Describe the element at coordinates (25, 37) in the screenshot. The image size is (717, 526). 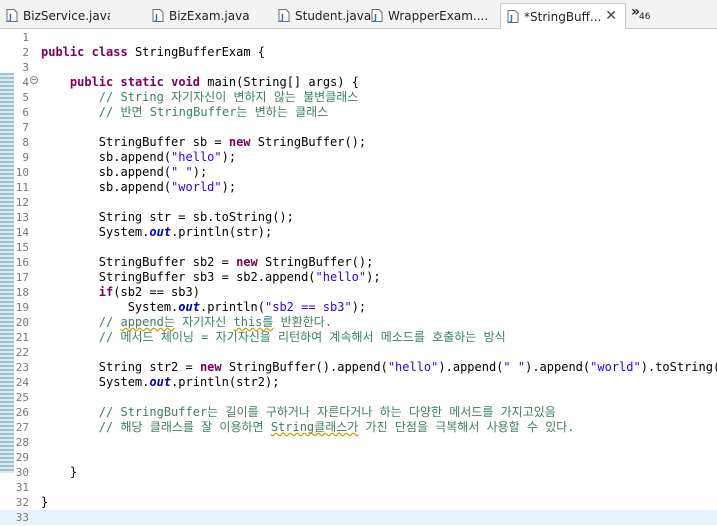
I see `line-number: 1` at that location.